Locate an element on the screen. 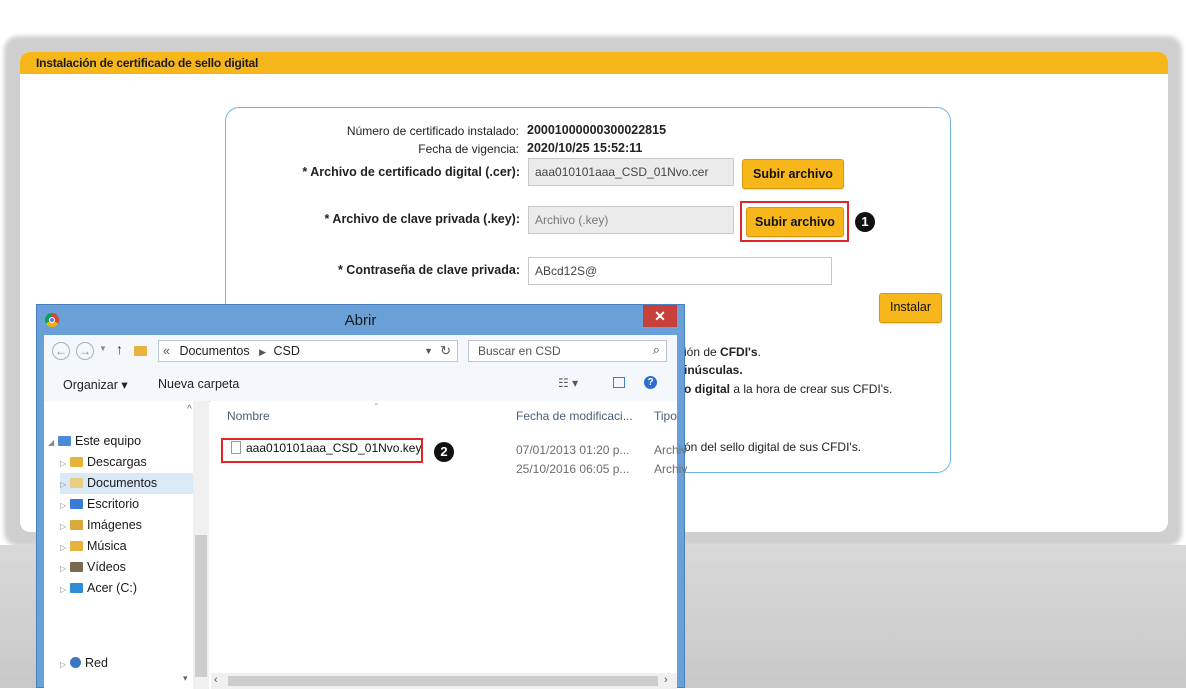  downloads-folder-icon is located at coordinates (76, 462).